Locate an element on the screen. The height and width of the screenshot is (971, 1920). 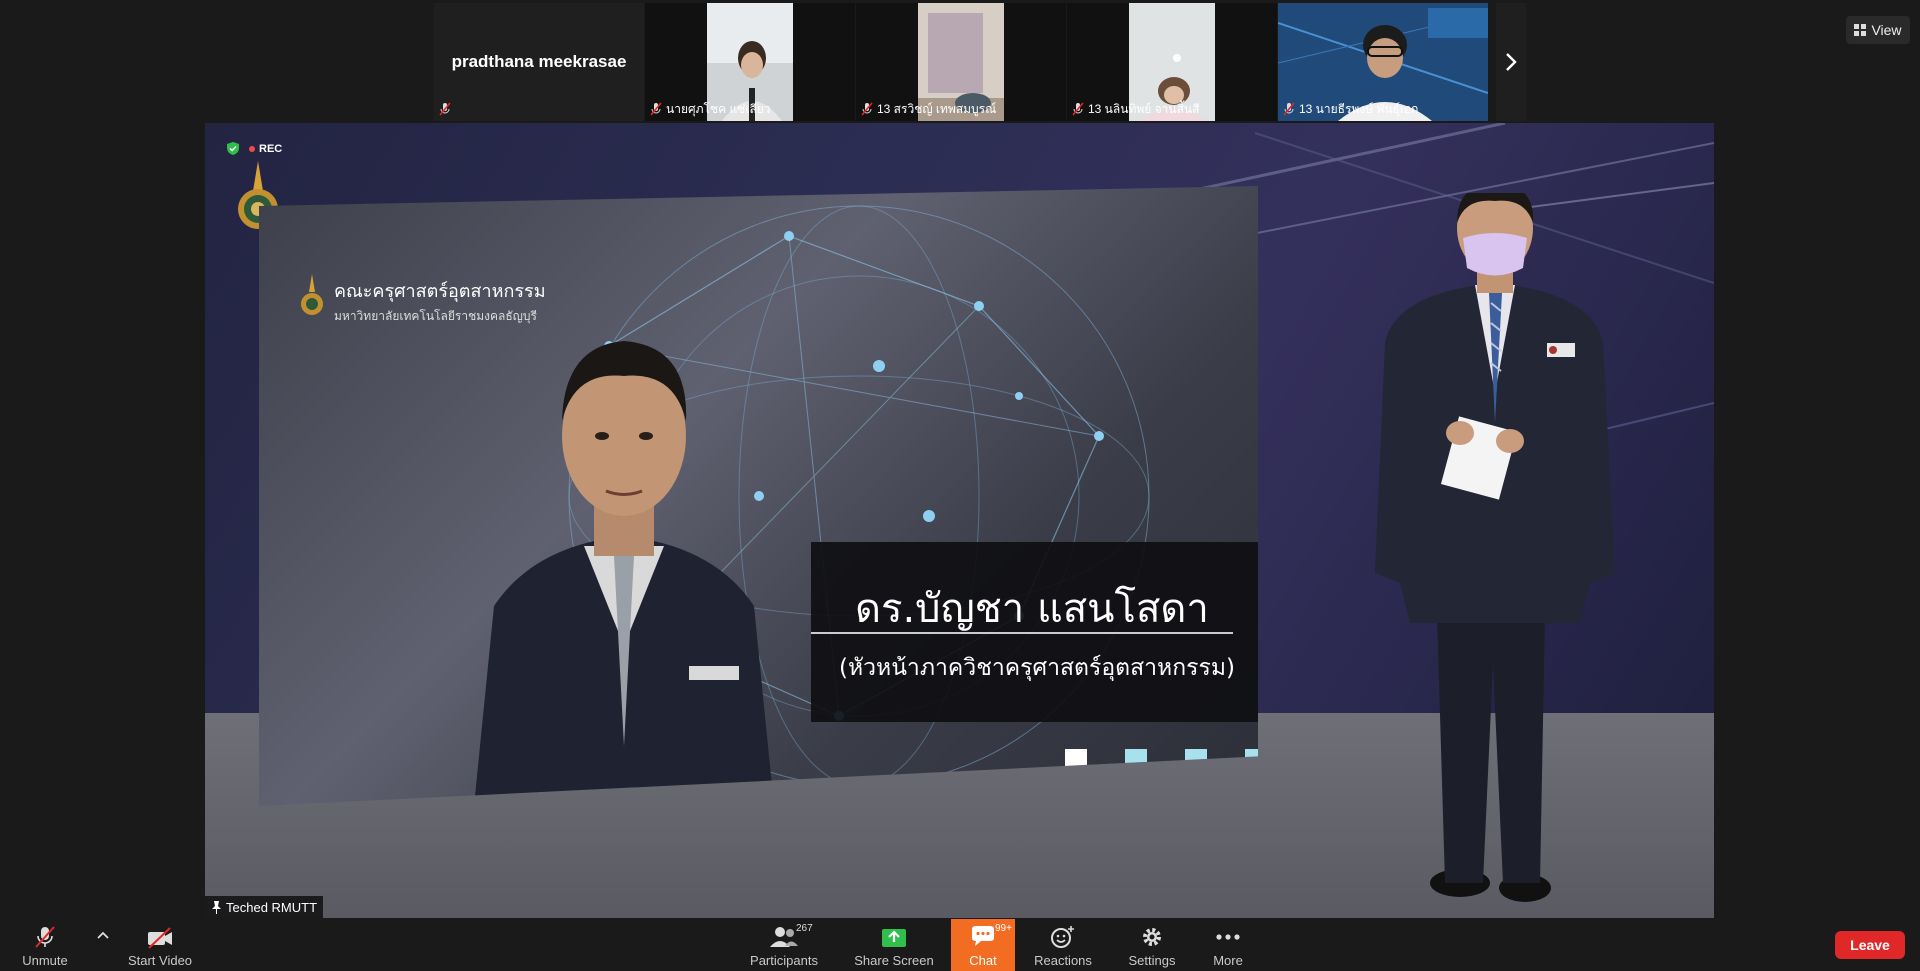
participant-name: pradthana meekrasae is located at coordinates (539, 61).